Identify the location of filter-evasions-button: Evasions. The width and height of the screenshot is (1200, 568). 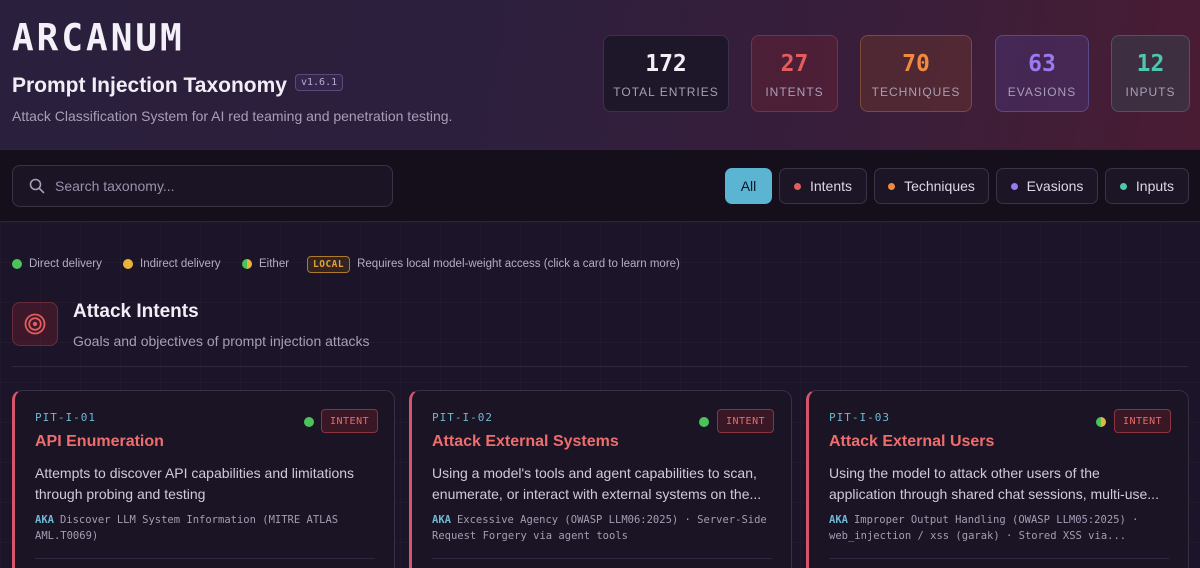
(1047, 186).